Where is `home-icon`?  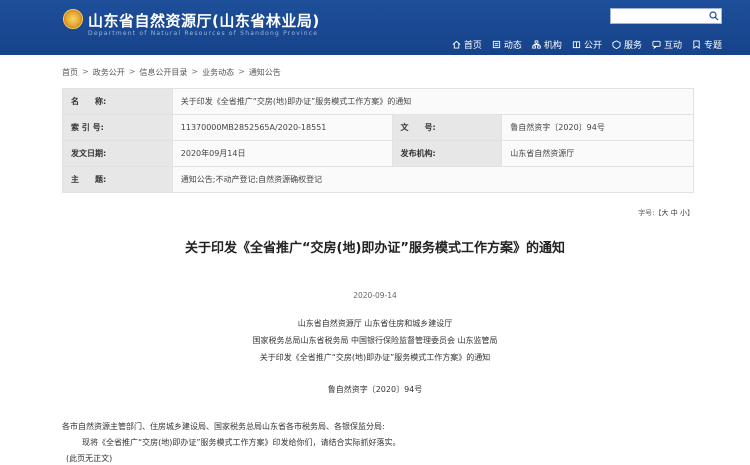 home-icon is located at coordinates (456, 44).